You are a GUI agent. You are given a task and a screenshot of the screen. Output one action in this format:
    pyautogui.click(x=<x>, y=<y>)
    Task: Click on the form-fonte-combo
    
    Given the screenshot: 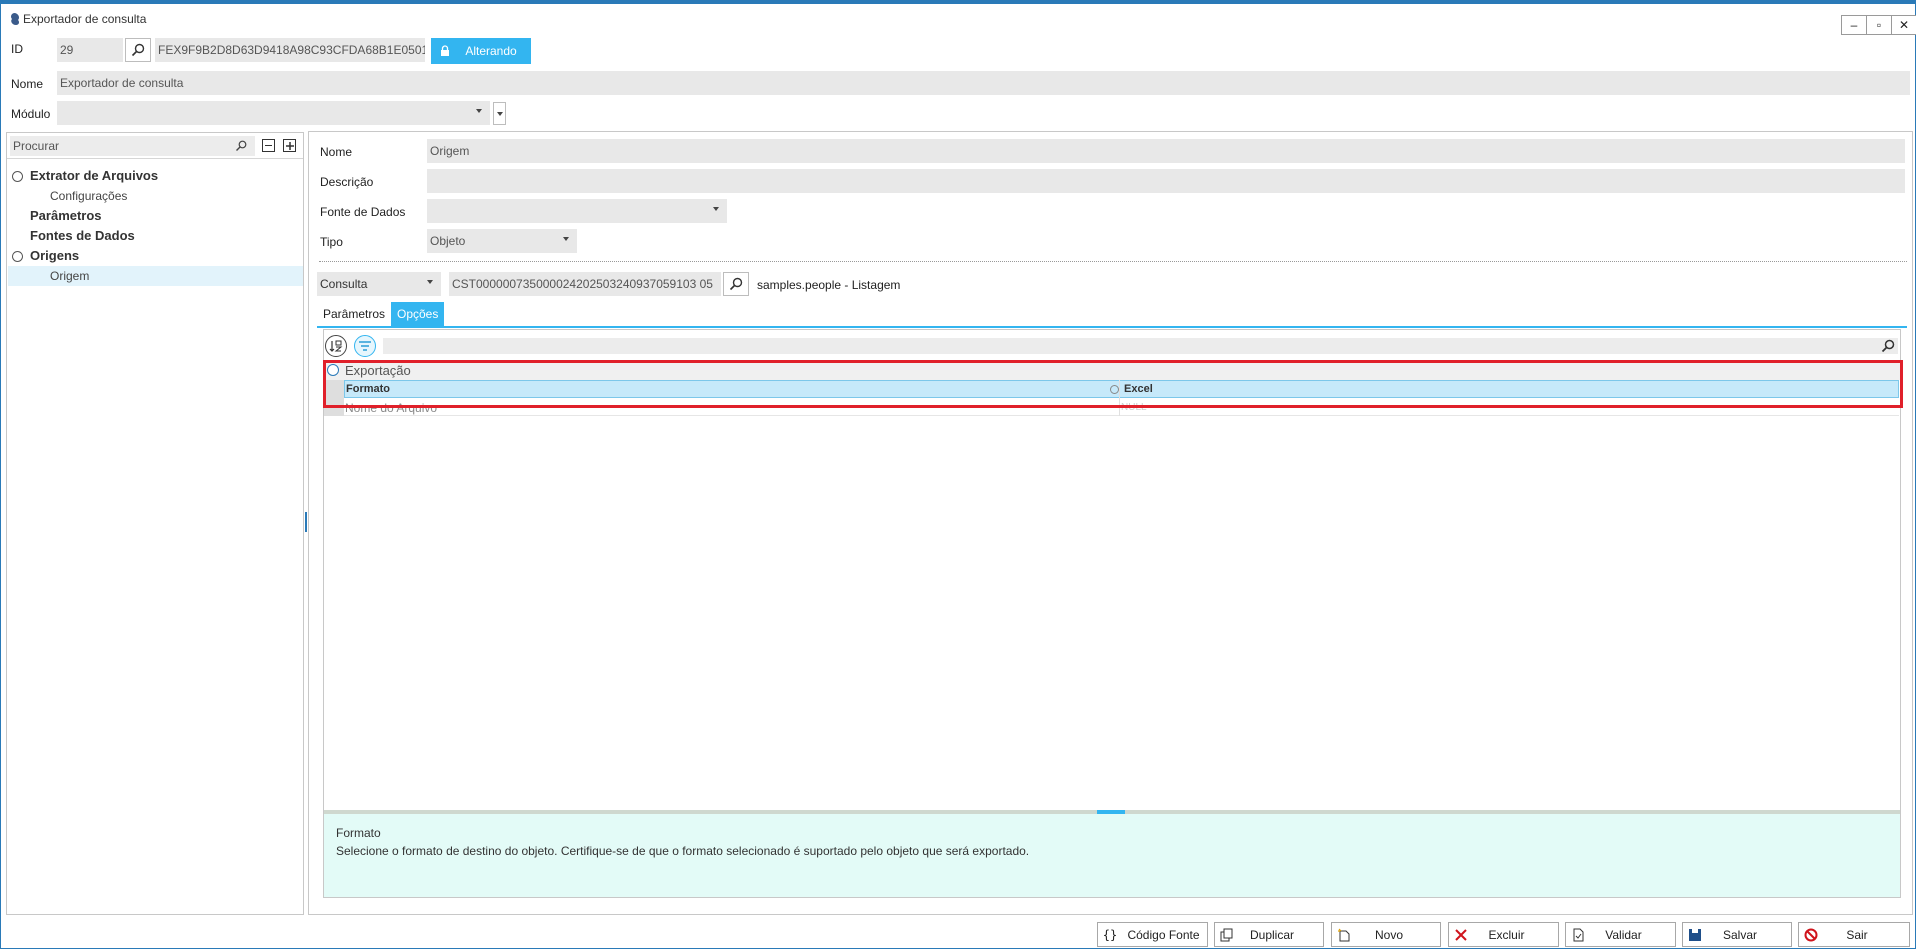 What is the action you would take?
    pyautogui.click(x=577, y=211)
    